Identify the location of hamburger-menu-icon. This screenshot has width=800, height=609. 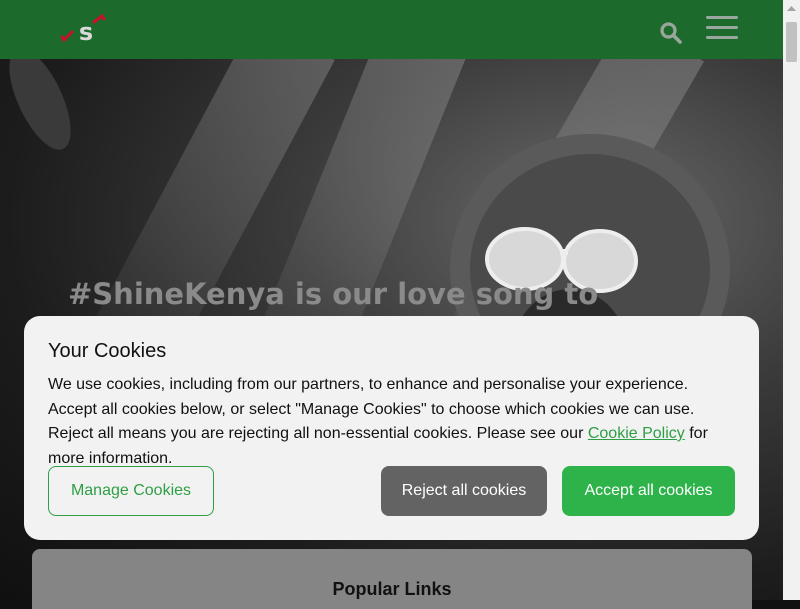
(722, 30).